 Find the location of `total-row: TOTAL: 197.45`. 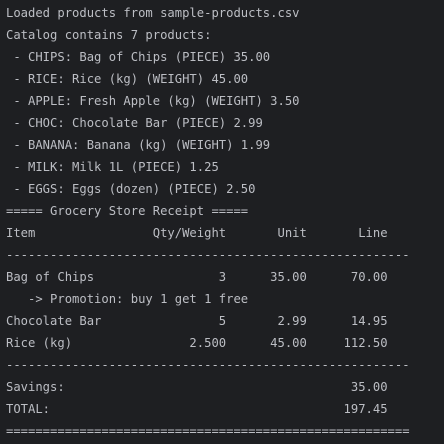

total-row: TOTAL: 197.45 is located at coordinates (197, 409).